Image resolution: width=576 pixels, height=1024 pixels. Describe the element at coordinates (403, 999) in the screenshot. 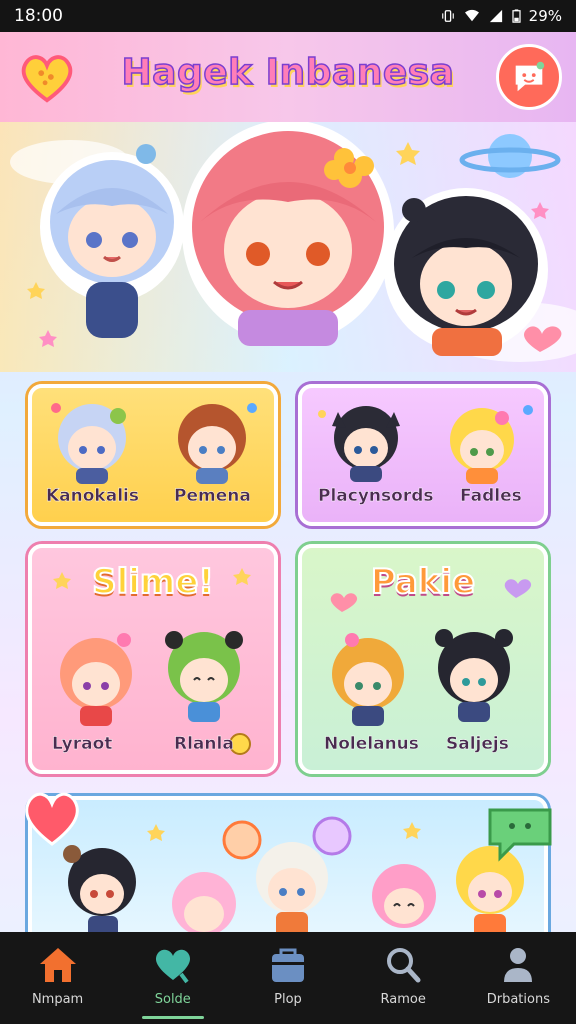

I see `nav-label-ramoe: Ramoe` at that location.